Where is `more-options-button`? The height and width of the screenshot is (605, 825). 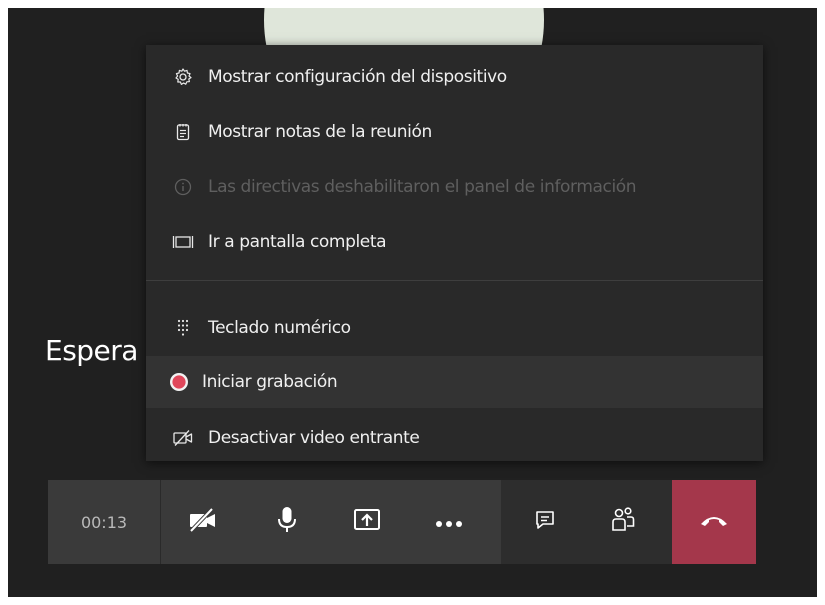 more-options-button is located at coordinates (449, 522).